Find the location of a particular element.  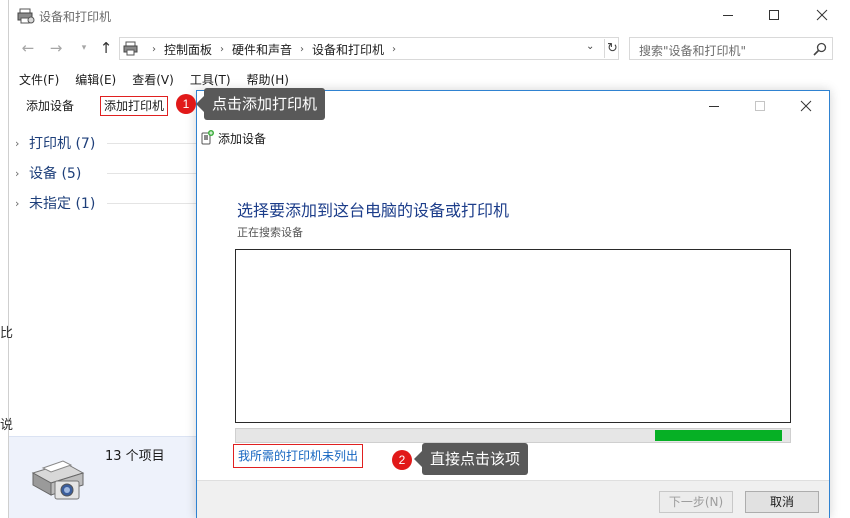

maximize-button is located at coordinates (774, 15).